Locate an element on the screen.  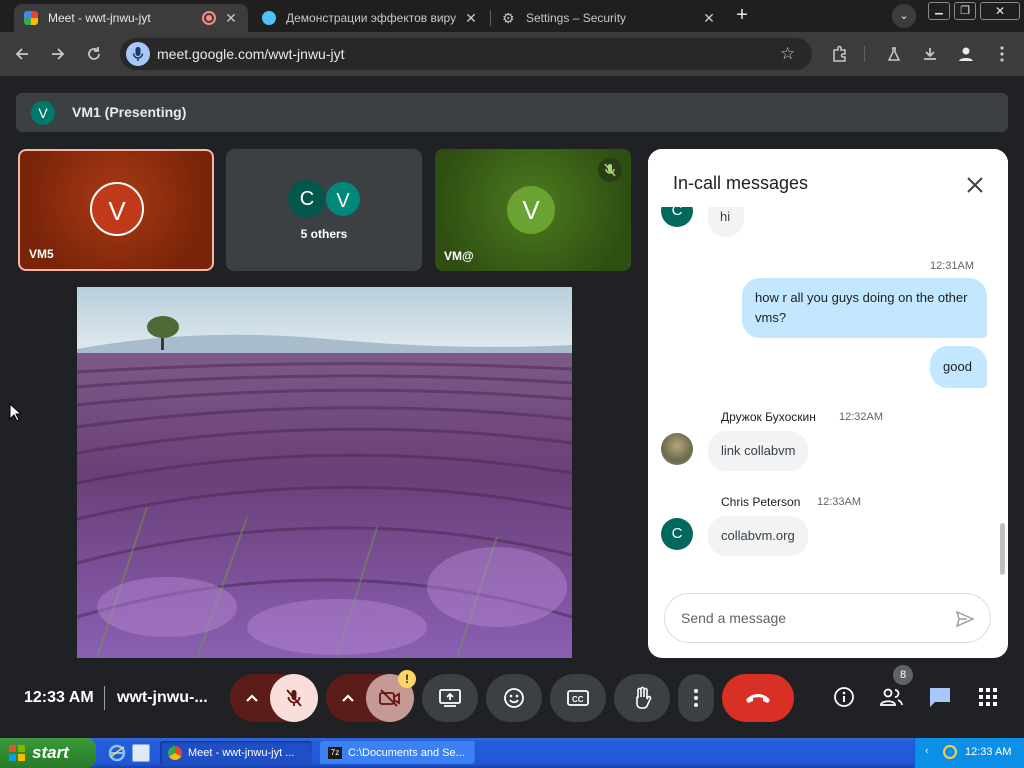
new-tab-icon: + is located at coordinates (742, 15).